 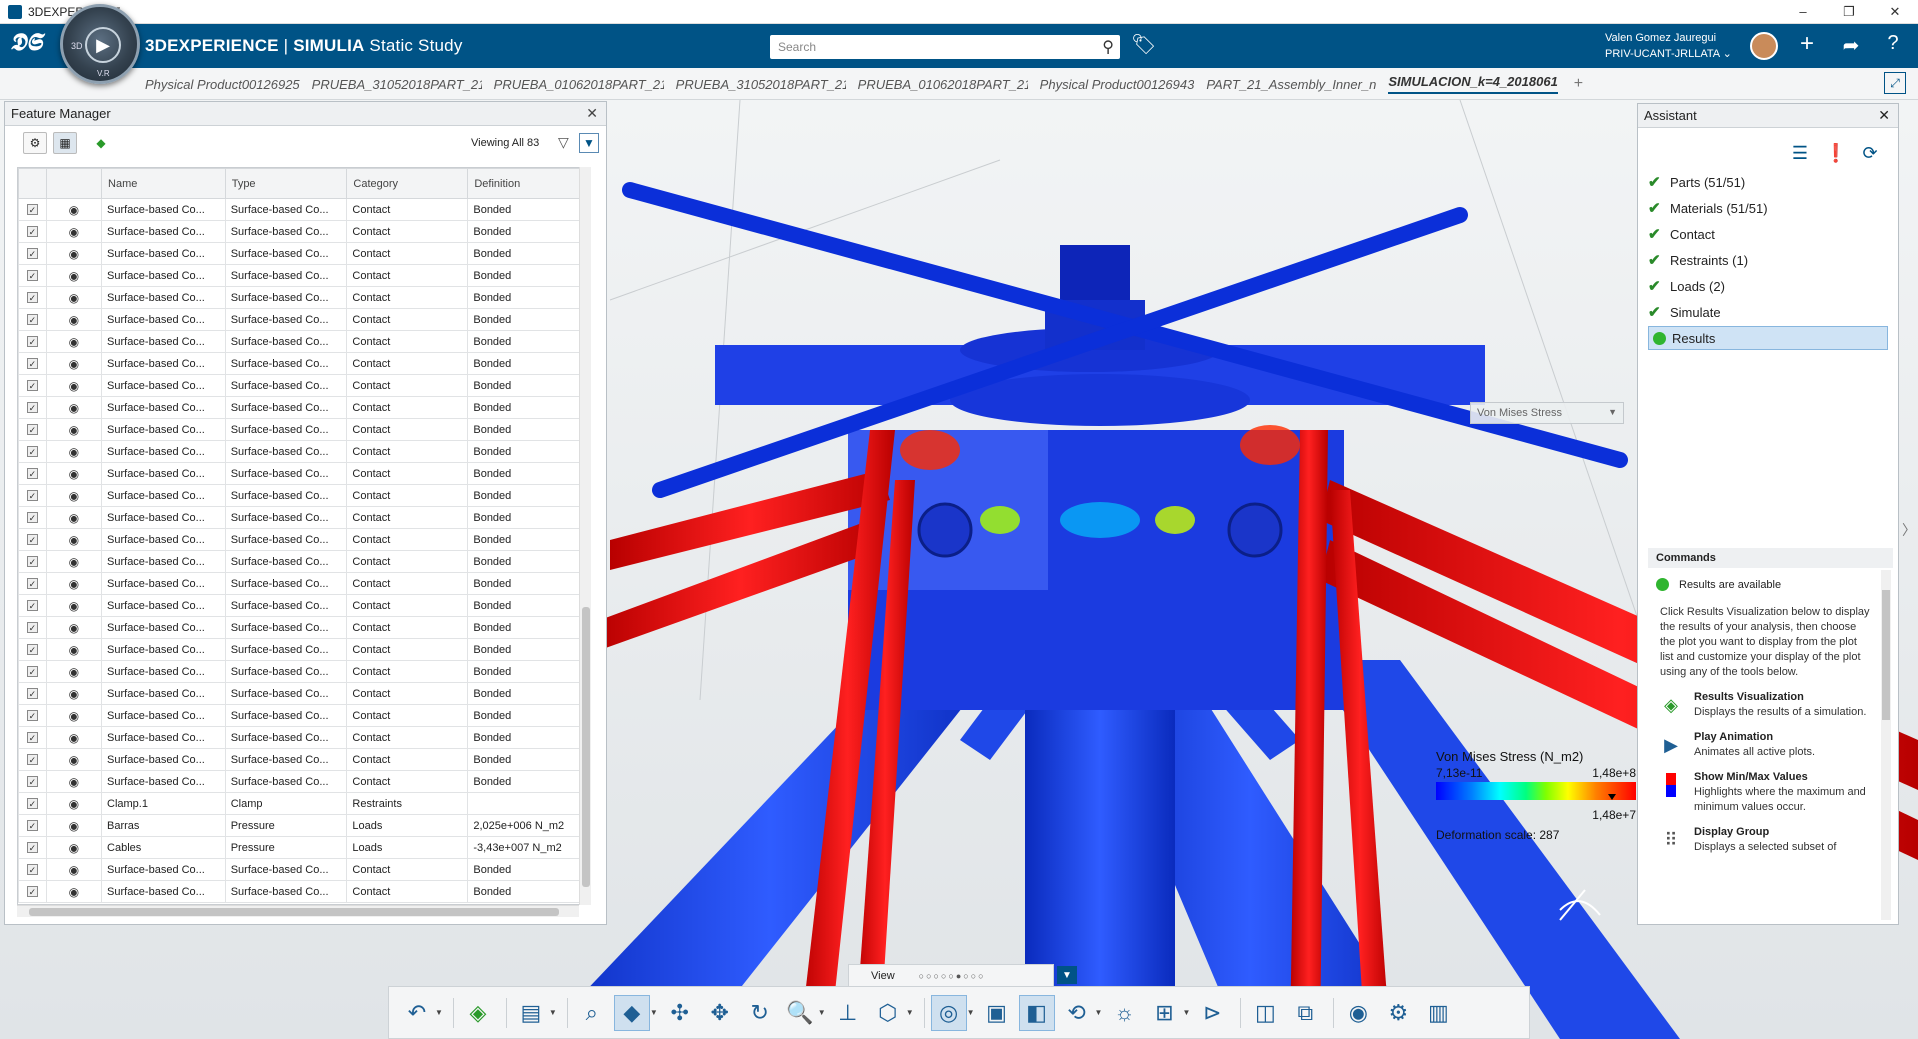 What do you see at coordinates (1803, 12) in the screenshot?
I see `minimize-button: –` at bounding box center [1803, 12].